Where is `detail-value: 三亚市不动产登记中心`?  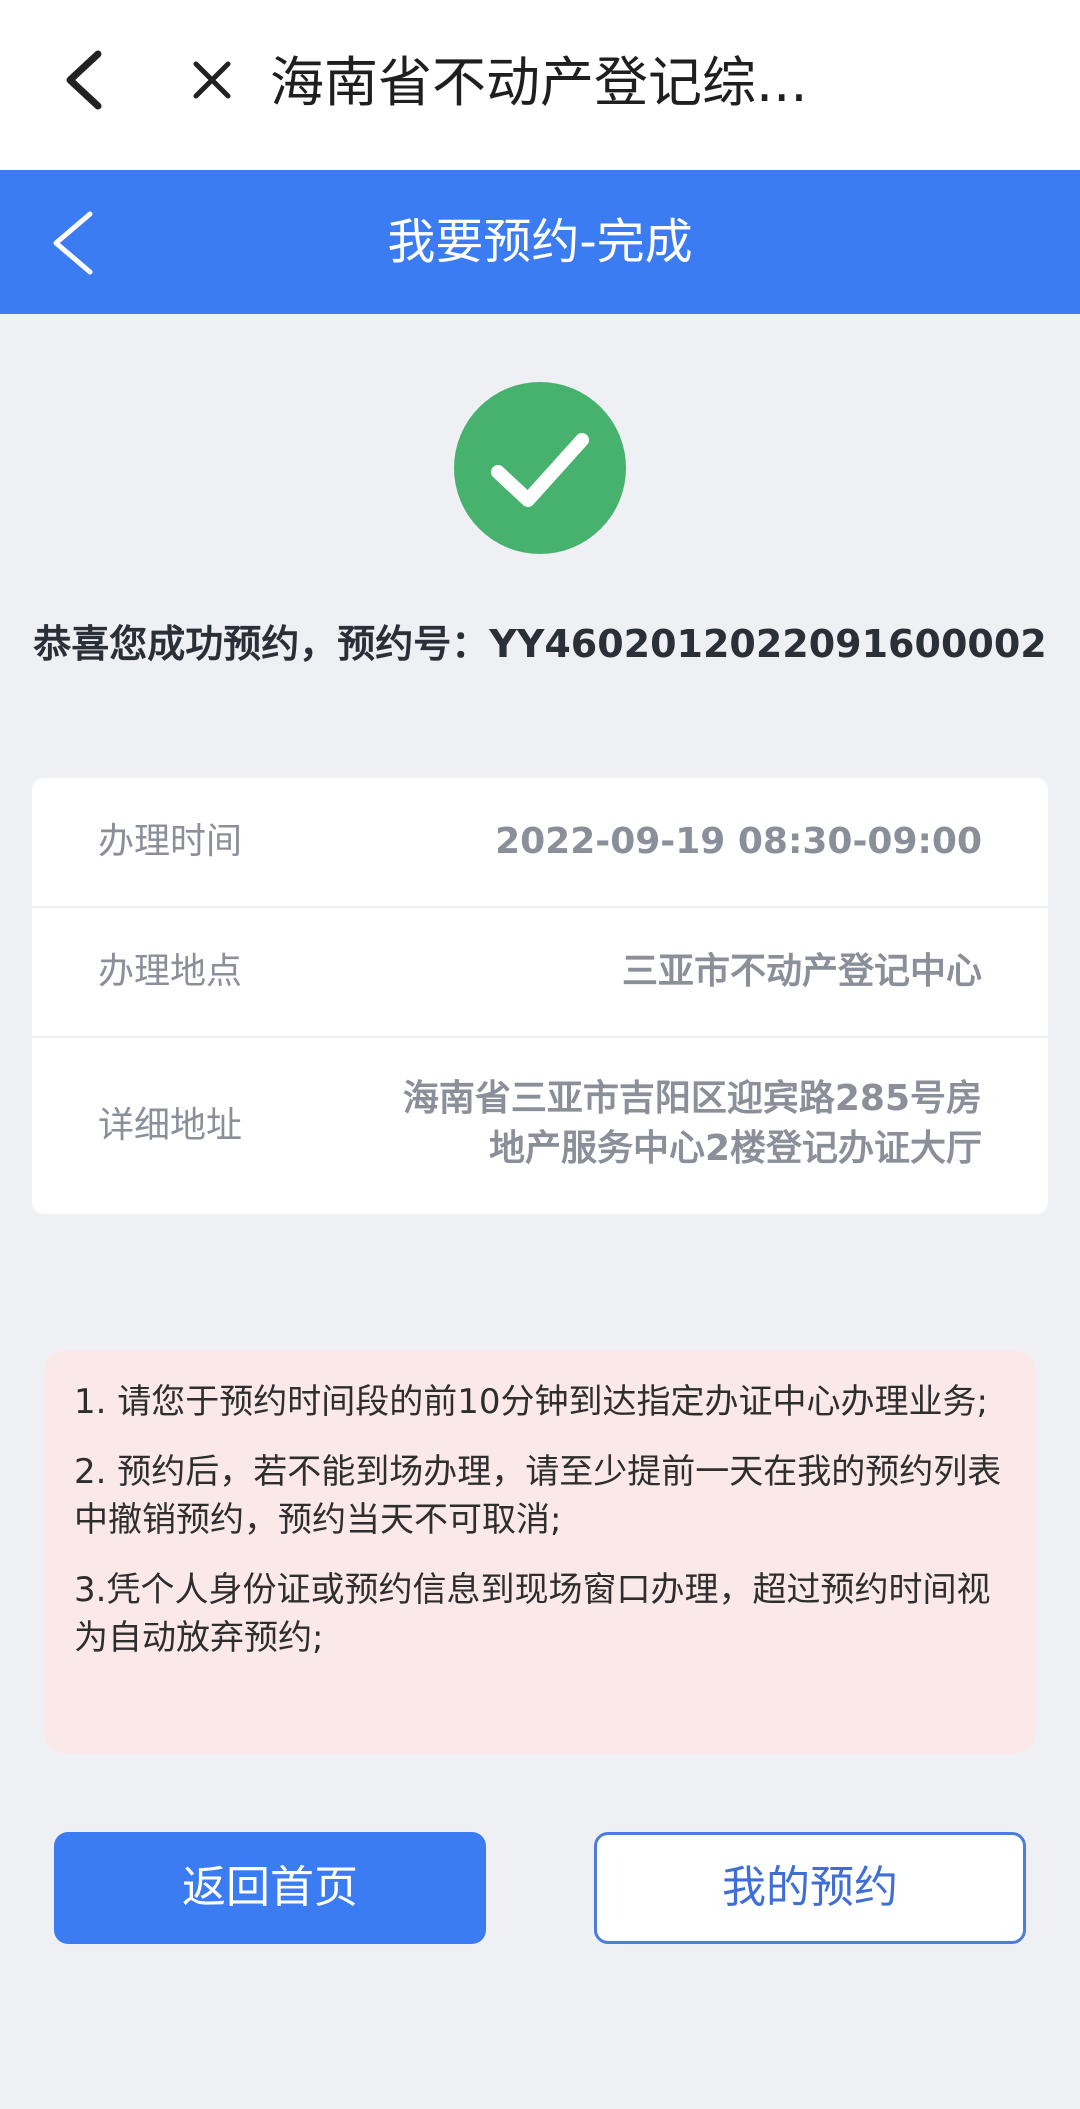
detail-value: 三亚市不动产登记中心 is located at coordinates (801, 971).